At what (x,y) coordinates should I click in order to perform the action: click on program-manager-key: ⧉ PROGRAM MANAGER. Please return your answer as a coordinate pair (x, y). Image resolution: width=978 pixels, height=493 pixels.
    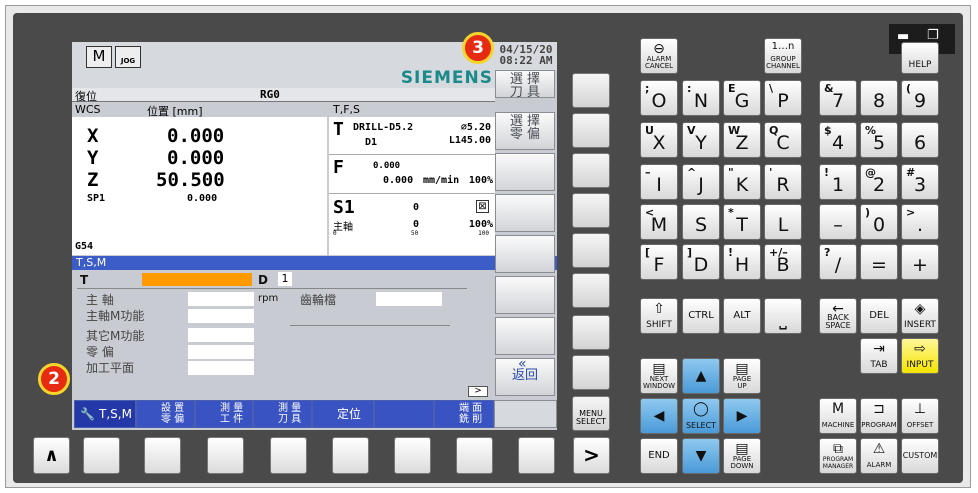
    Looking at the image, I should click on (838, 456).